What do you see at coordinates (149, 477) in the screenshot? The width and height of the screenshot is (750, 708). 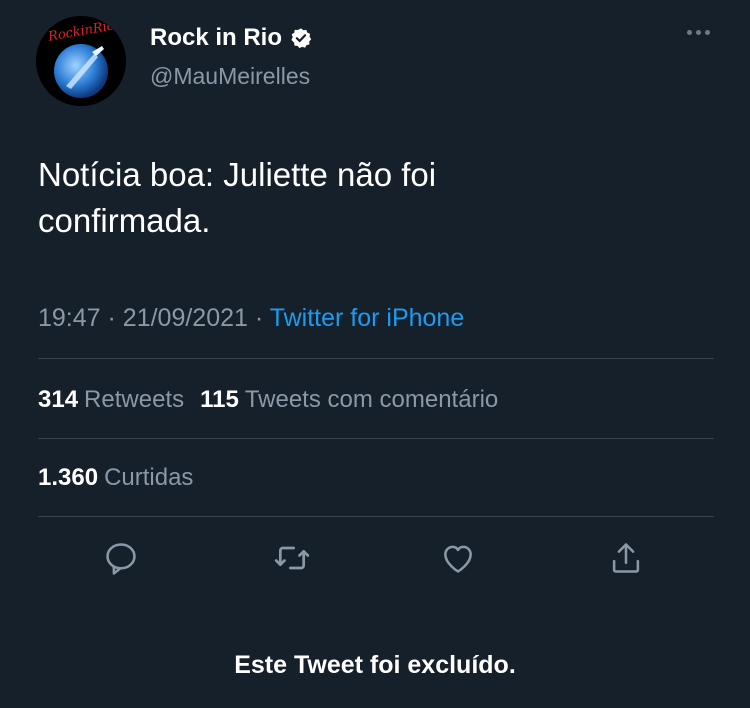 I see `likes-label: Curtidas` at bounding box center [149, 477].